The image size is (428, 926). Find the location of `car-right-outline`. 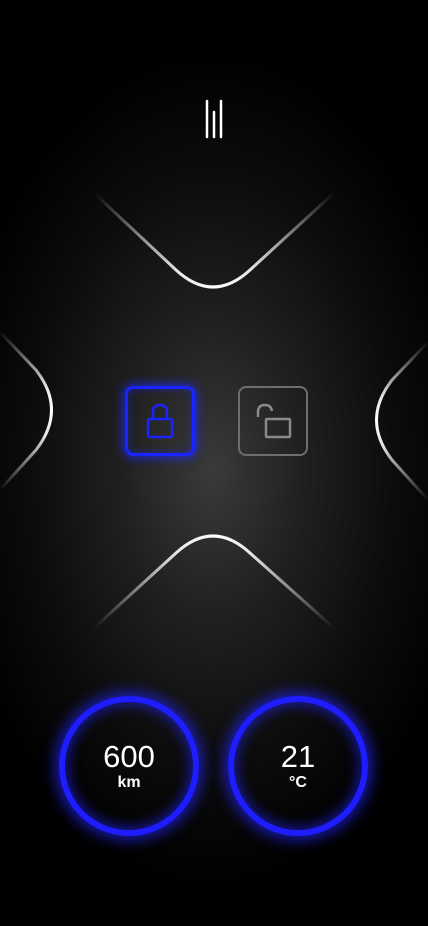

car-right-outline is located at coordinates (401, 421).